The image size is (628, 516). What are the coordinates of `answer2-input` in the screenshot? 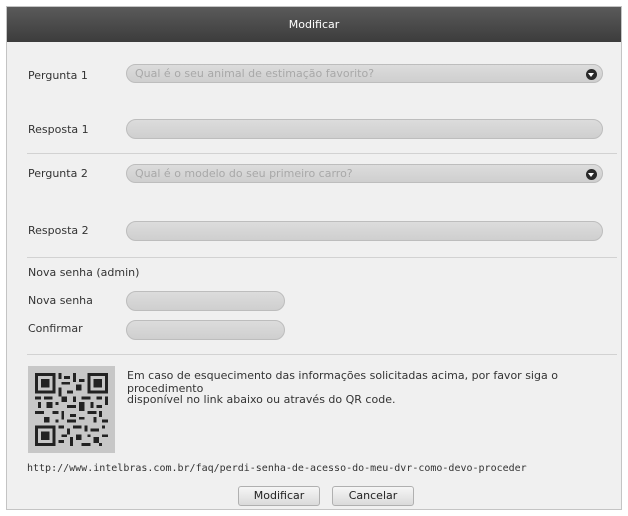 It's located at (364, 231).